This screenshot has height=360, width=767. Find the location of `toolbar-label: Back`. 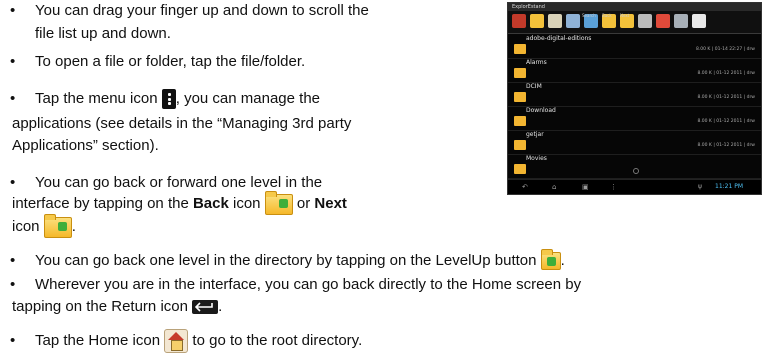

toolbar-label: Back is located at coordinates (607, 15).